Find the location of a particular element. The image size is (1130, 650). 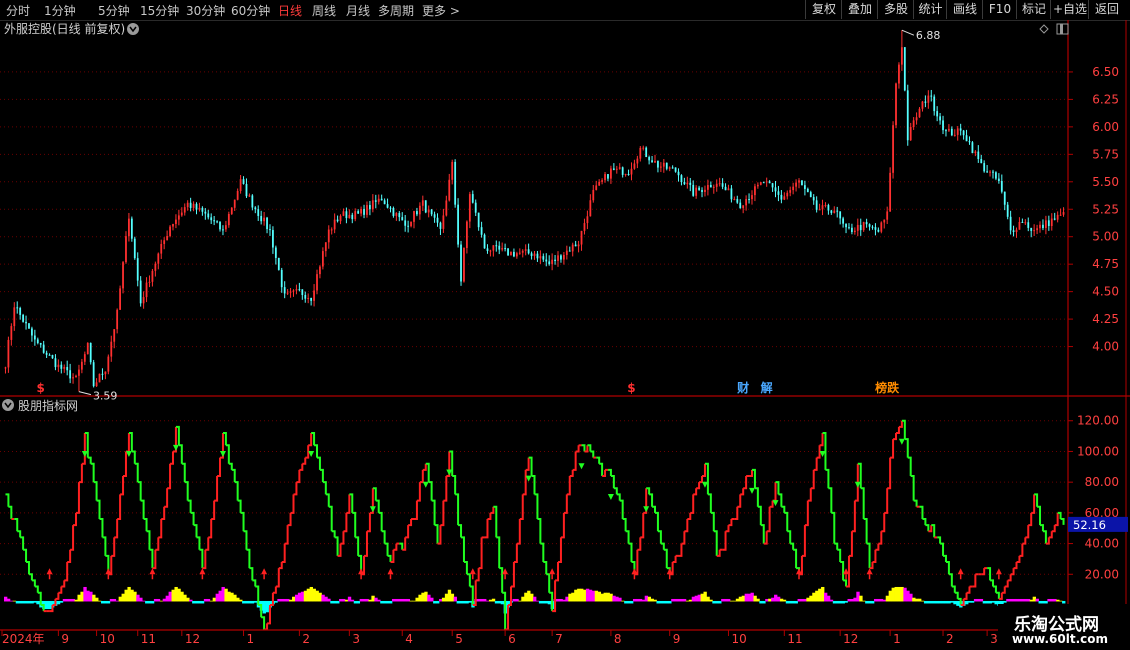

f10-button: F10 is located at coordinates (999, 9).